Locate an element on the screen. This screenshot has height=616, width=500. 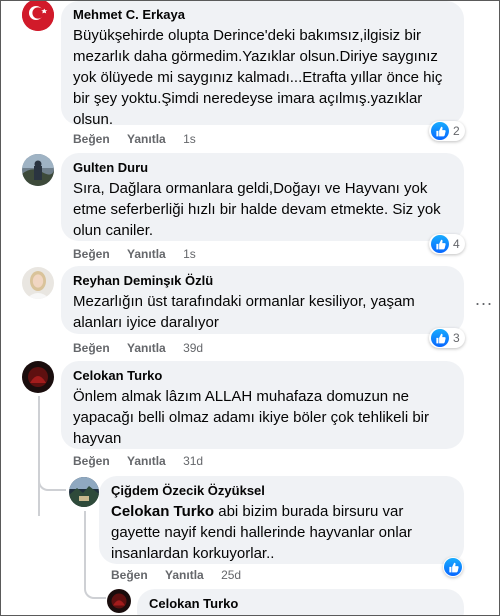
comment-author: Reyhan Deminşık Özlü is located at coordinates (262, 281).